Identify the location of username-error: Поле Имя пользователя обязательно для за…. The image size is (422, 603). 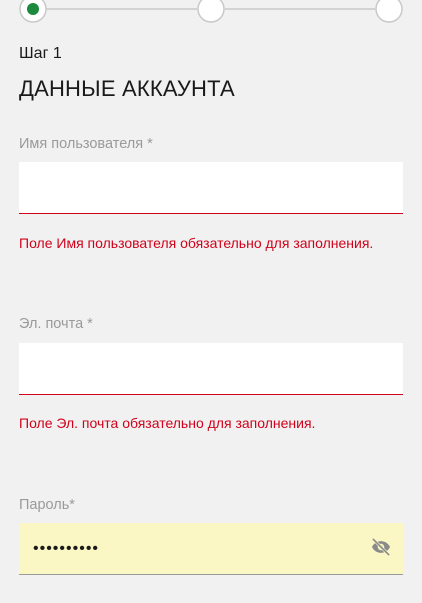
(196, 243).